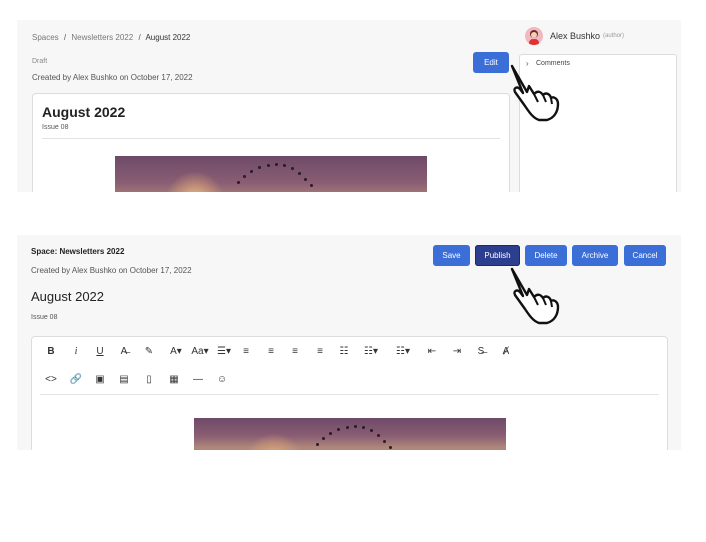  What do you see at coordinates (149, 379) in the screenshot?
I see `file-icon: ▯` at bounding box center [149, 379].